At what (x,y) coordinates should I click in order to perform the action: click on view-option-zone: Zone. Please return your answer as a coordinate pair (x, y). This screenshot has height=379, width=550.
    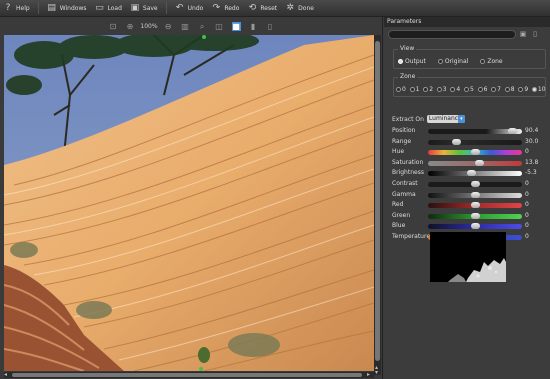
    Looking at the image, I should click on (491, 61).